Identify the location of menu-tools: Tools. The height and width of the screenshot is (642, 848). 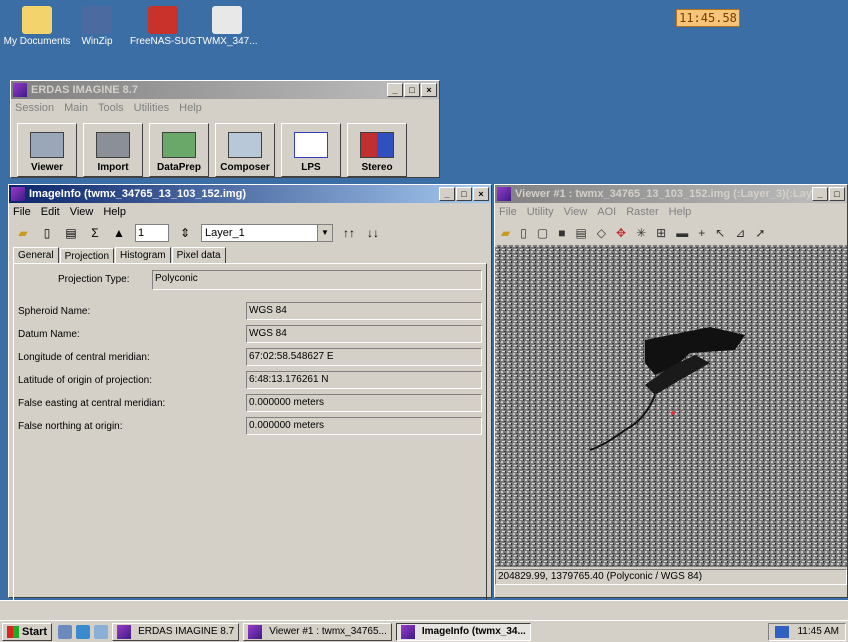
(111, 108).